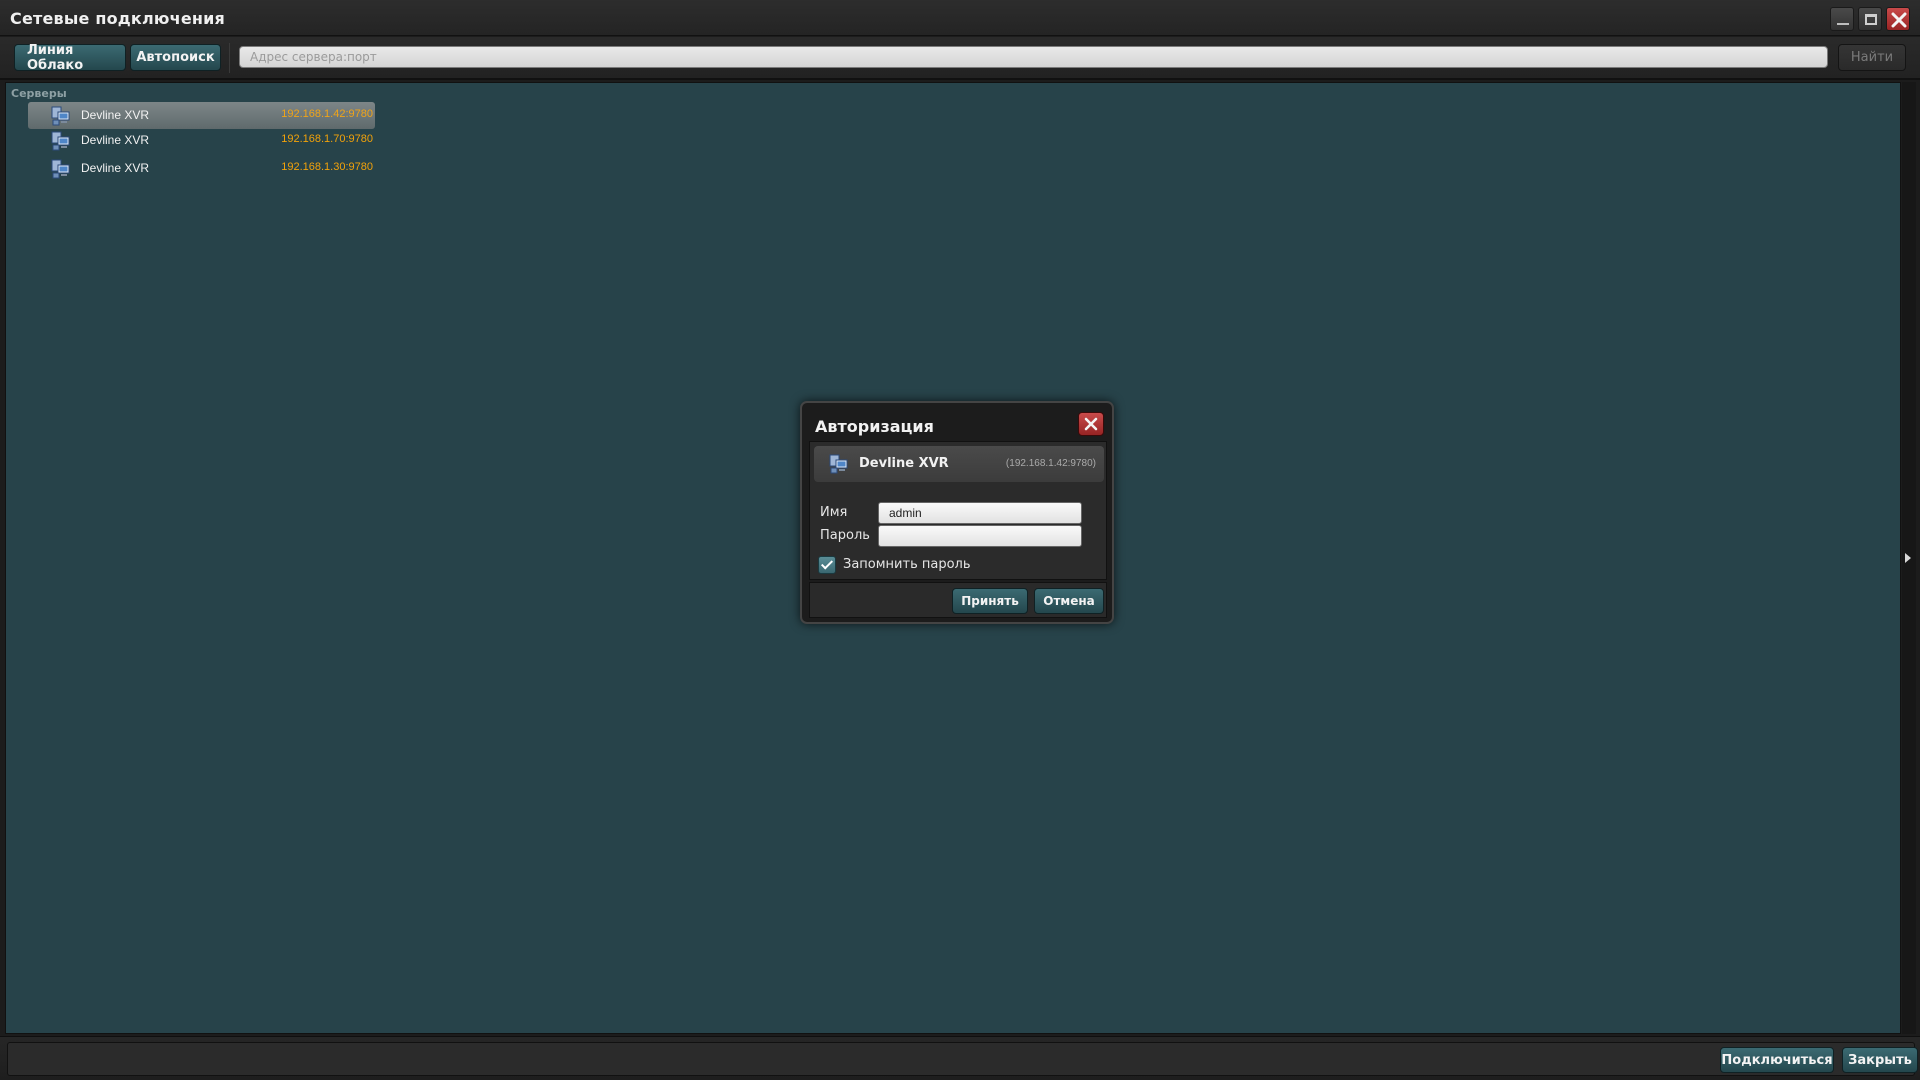  Describe the element at coordinates (39, 93) in the screenshot. I see `servers-section-label: Серверы` at that location.